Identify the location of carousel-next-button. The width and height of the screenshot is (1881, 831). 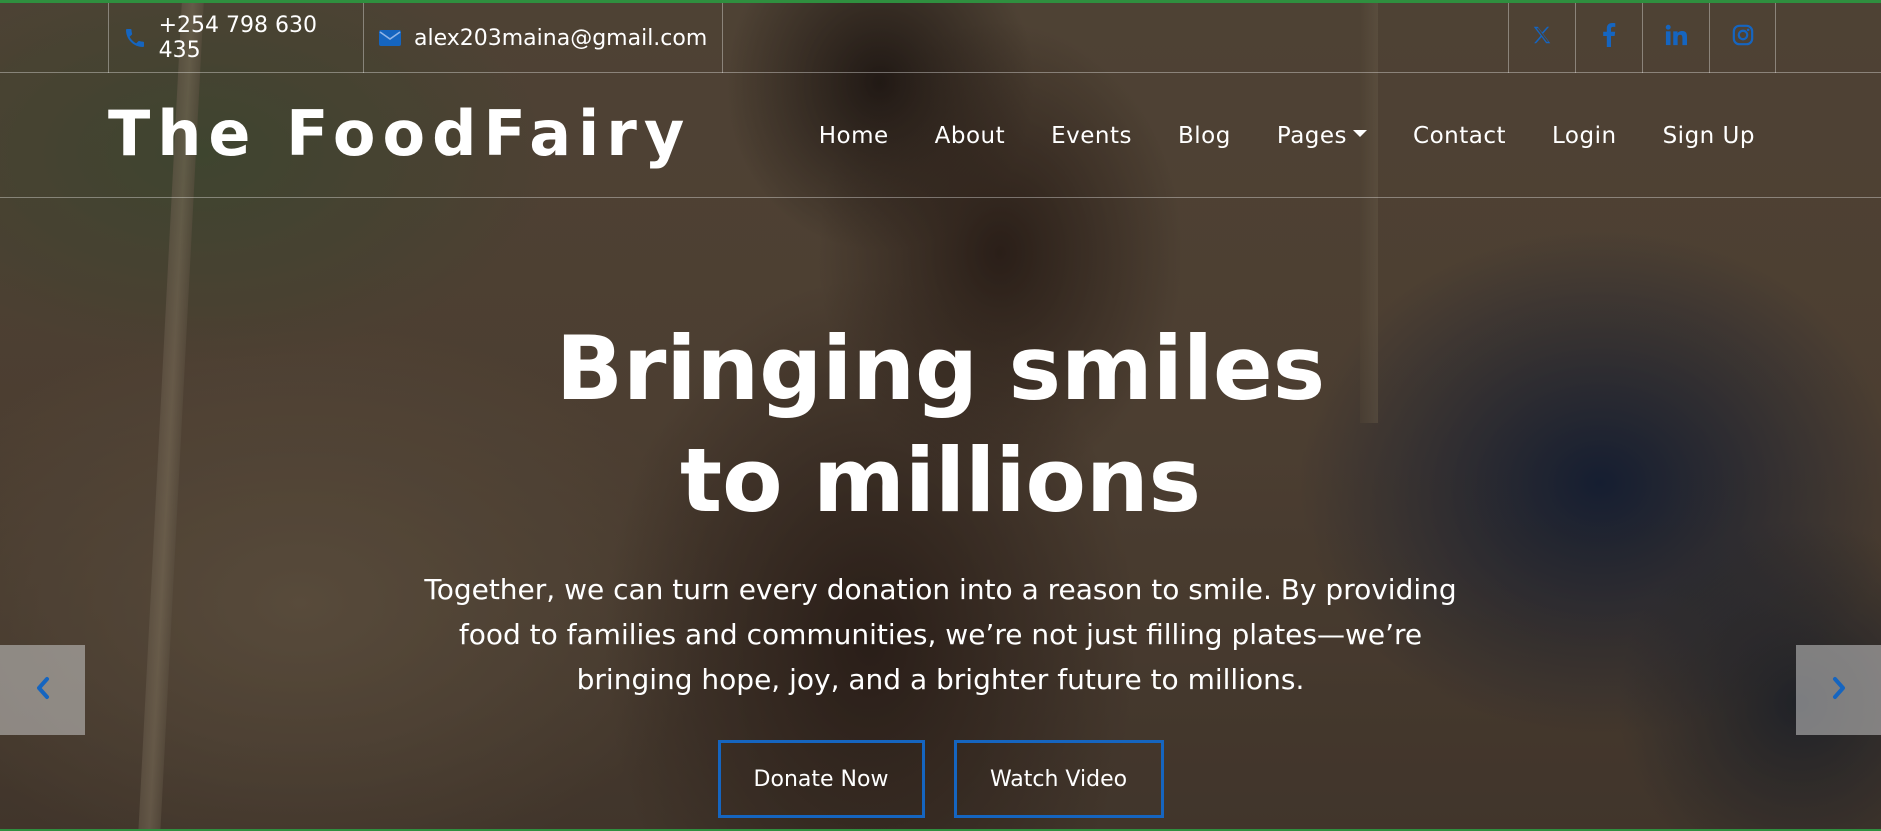
(1838, 690).